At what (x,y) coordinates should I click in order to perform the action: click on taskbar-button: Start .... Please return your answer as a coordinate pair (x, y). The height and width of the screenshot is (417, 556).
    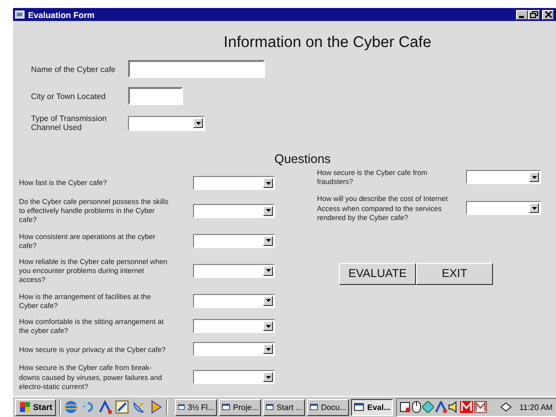
    Looking at the image, I should click on (284, 407).